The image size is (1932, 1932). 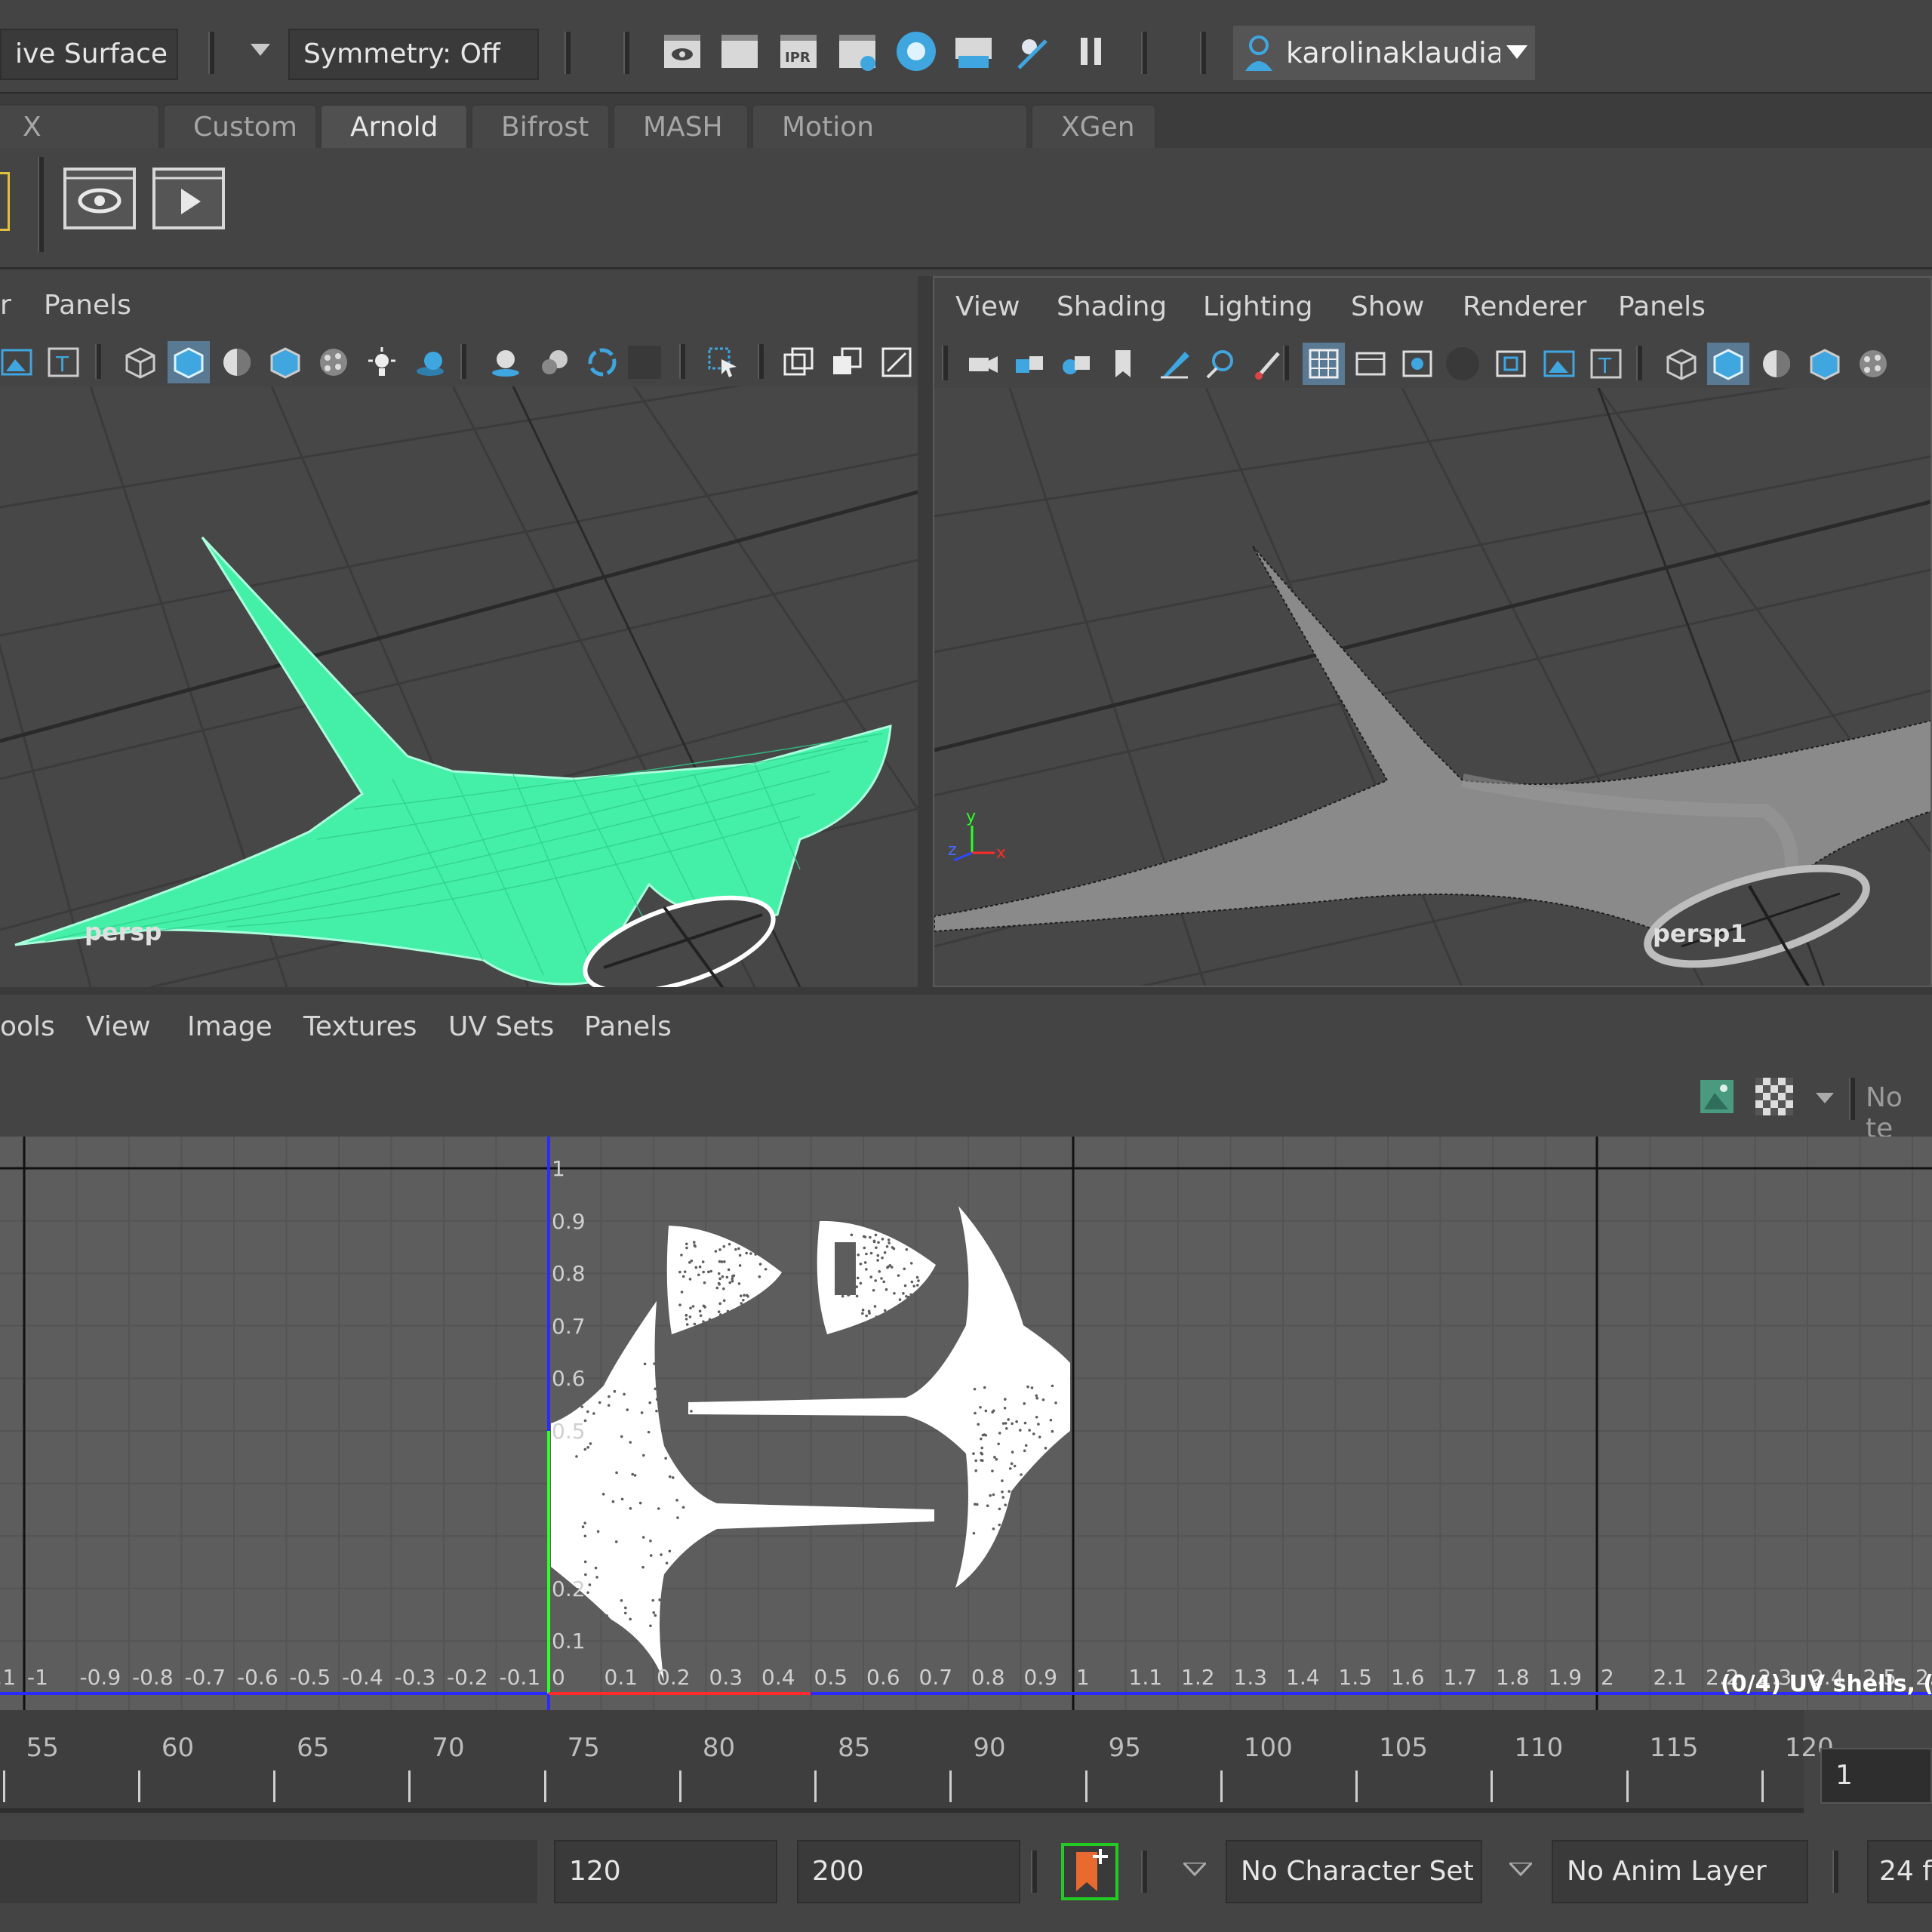 What do you see at coordinates (1462, 363) in the screenshot?
I see `gate-mask-icon` at bounding box center [1462, 363].